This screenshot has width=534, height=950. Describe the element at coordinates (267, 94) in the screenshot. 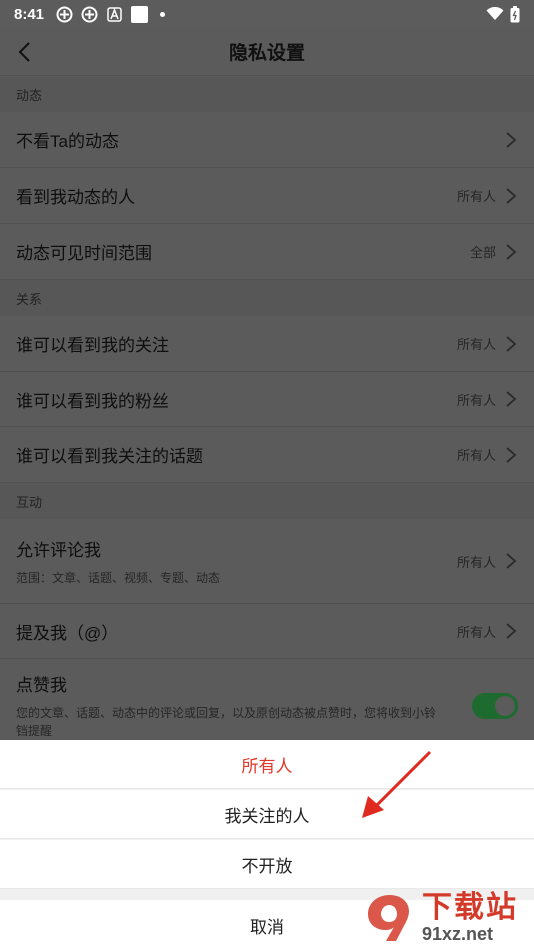

I see `section-header-dynamics: 动态` at that location.